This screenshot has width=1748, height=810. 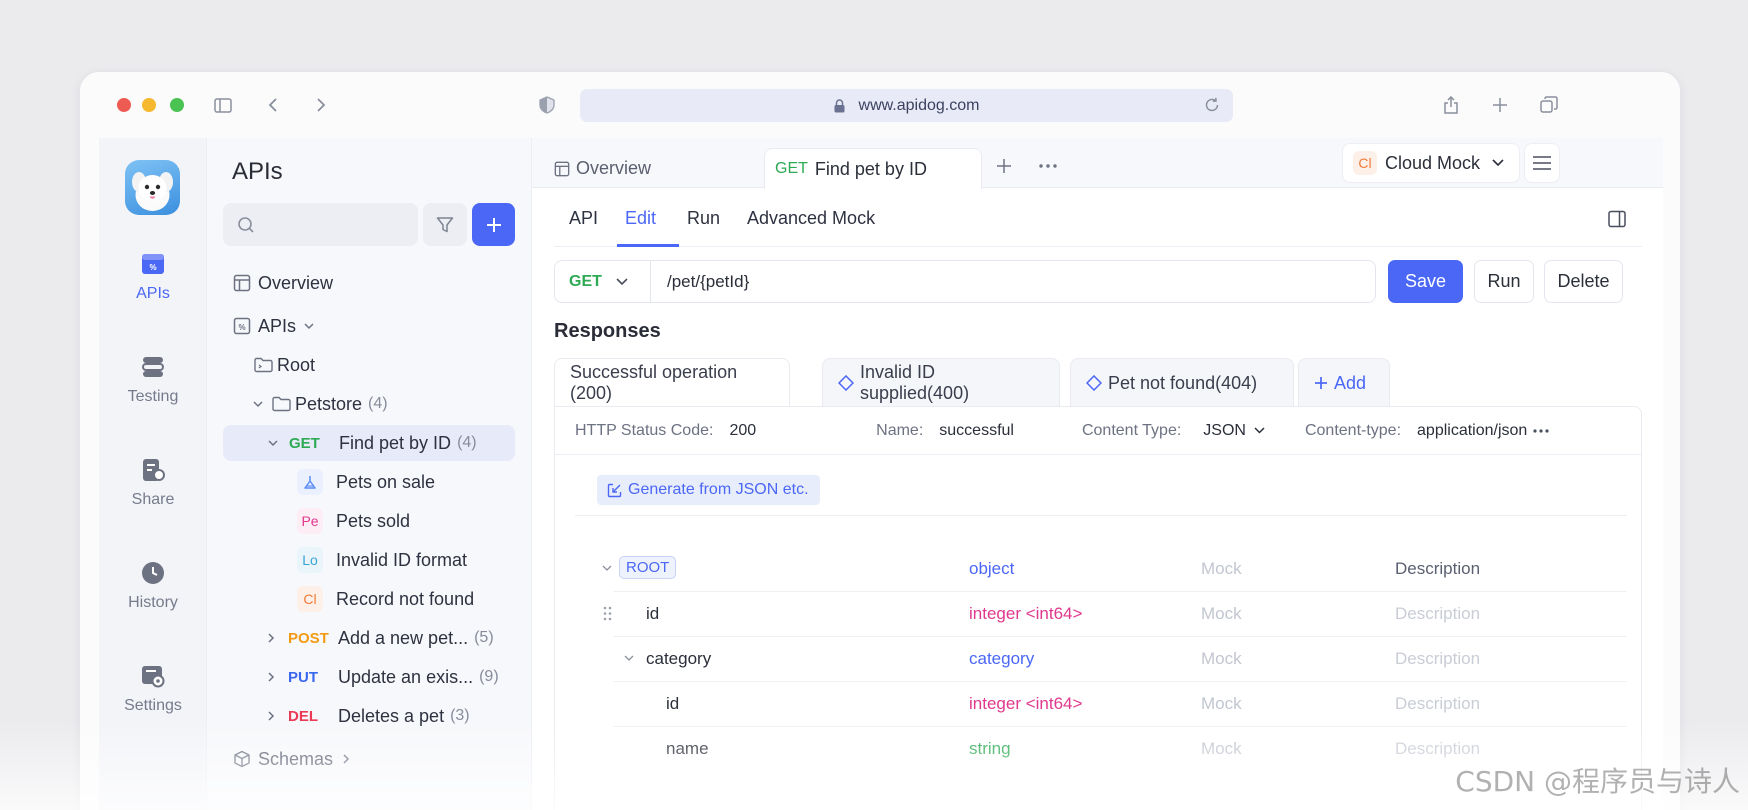 I want to click on save-button: Save, so click(x=1425, y=281).